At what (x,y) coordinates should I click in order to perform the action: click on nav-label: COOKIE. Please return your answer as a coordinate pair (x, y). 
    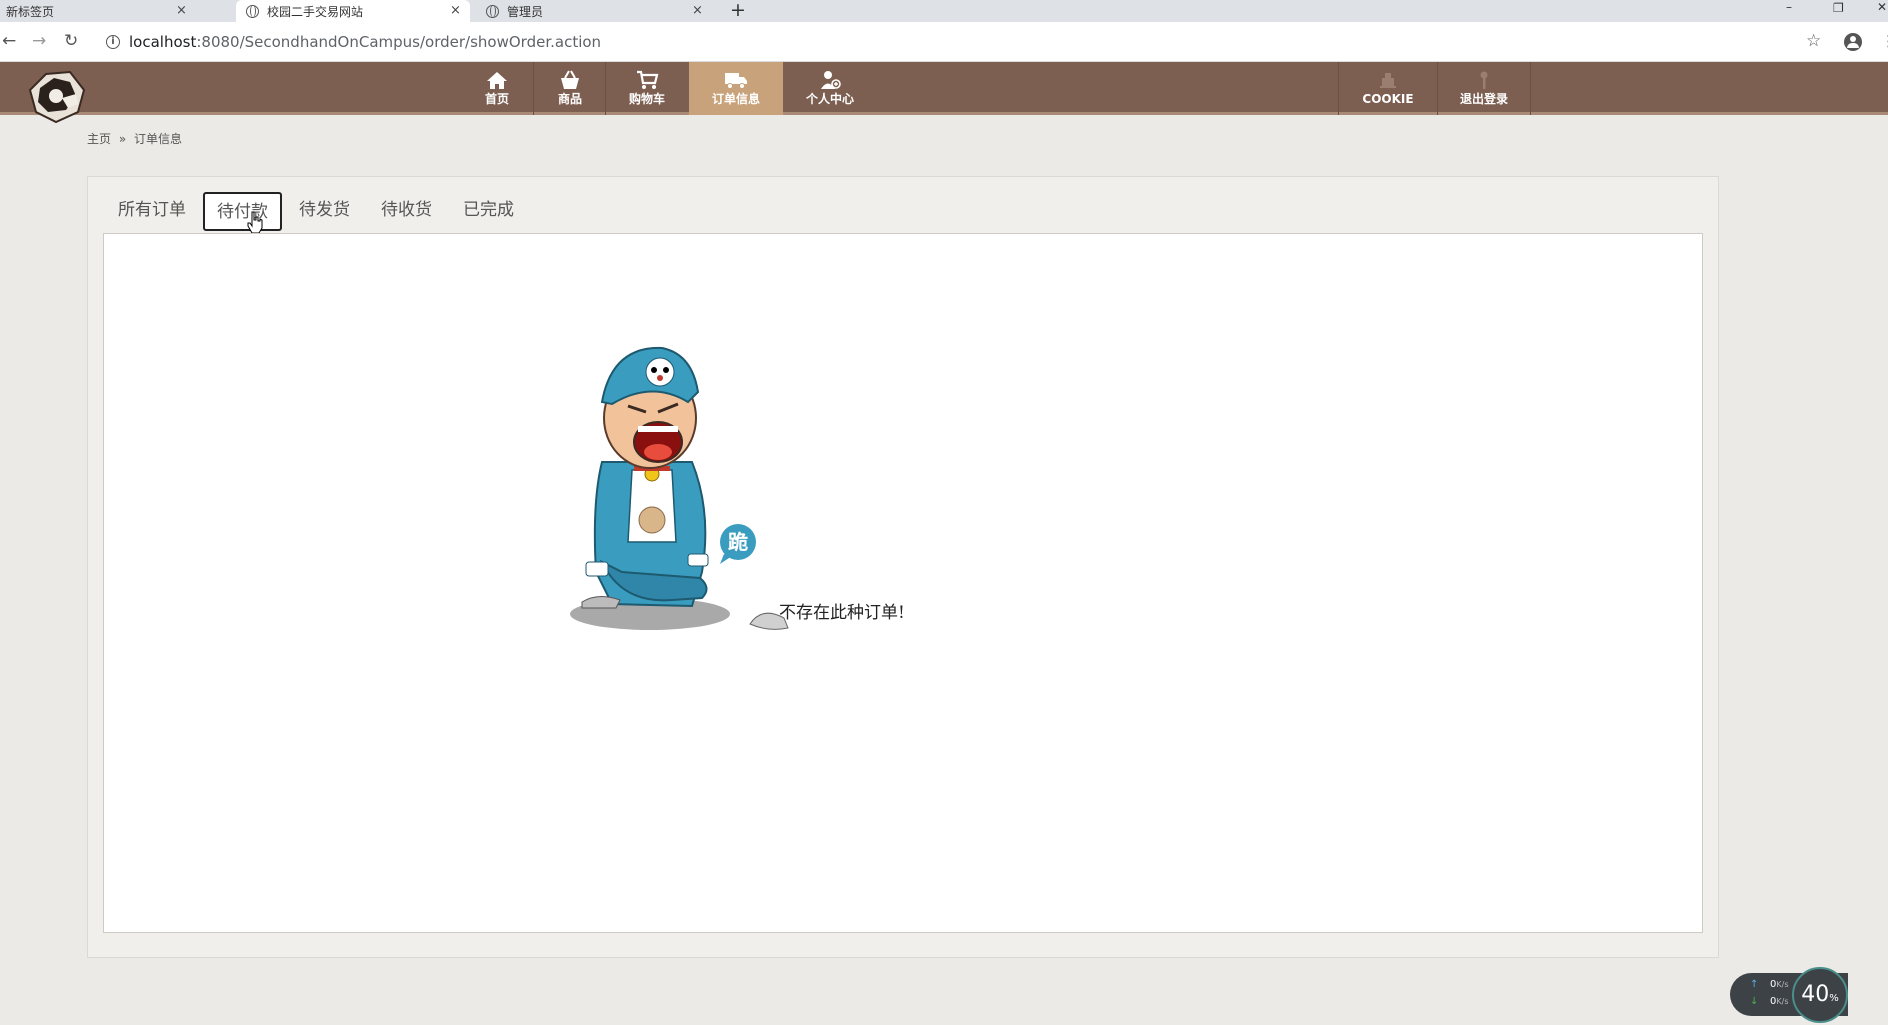
    Looking at the image, I should click on (1388, 99).